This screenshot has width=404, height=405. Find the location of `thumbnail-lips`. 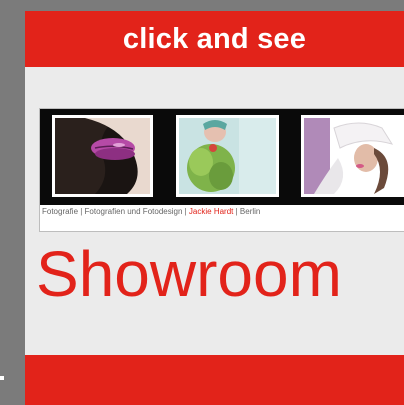

thumbnail-lips is located at coordinates (102, 156).